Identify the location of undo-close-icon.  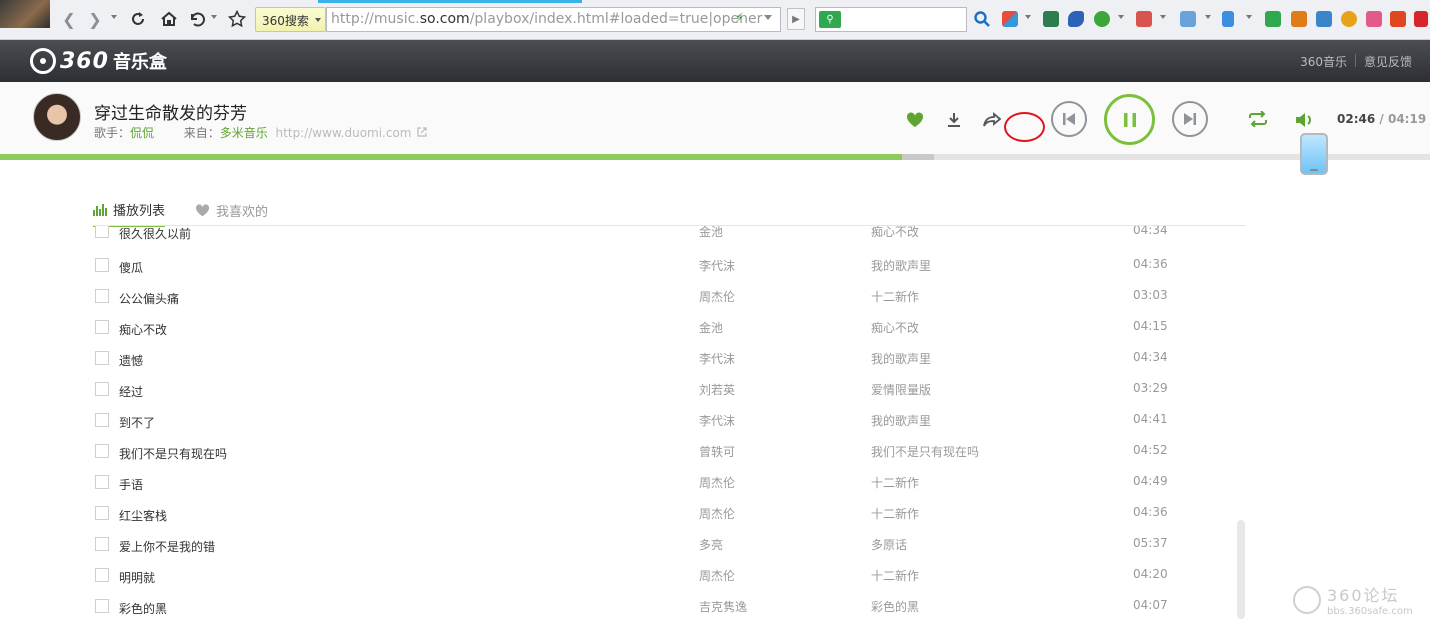
(197, 19).